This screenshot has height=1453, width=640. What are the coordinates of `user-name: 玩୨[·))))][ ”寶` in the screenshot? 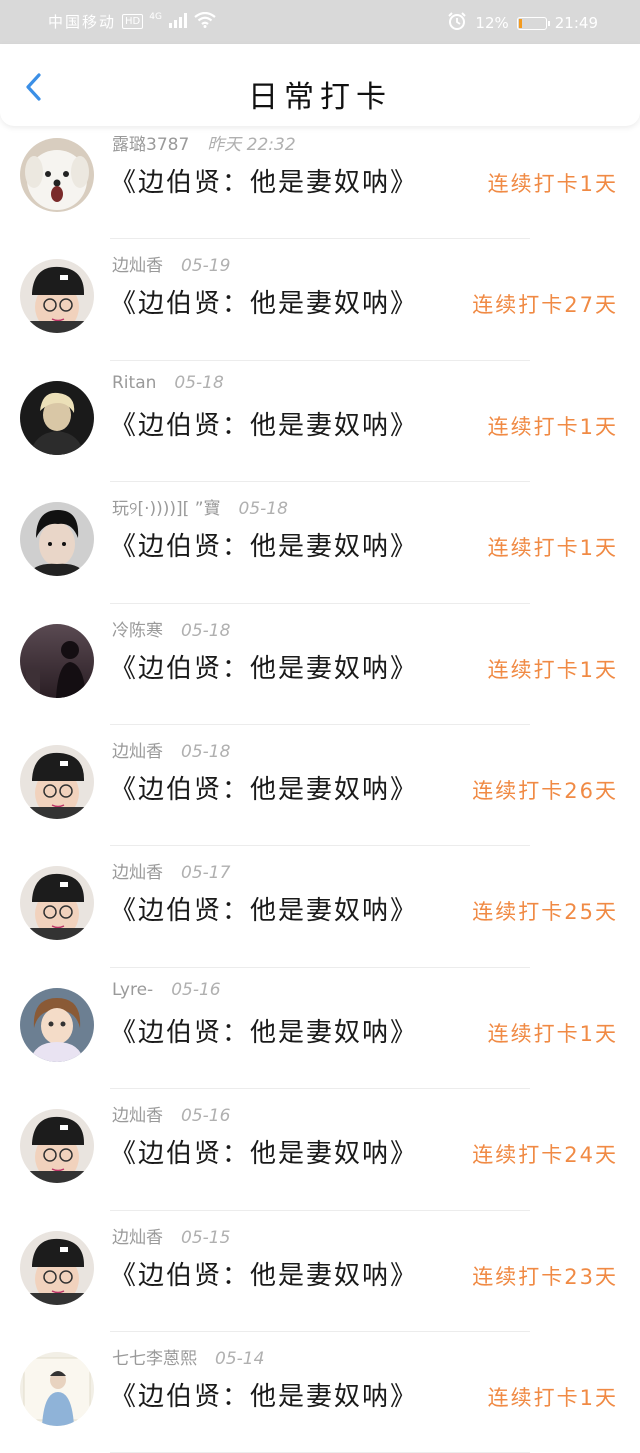 It's located at (166, 509).